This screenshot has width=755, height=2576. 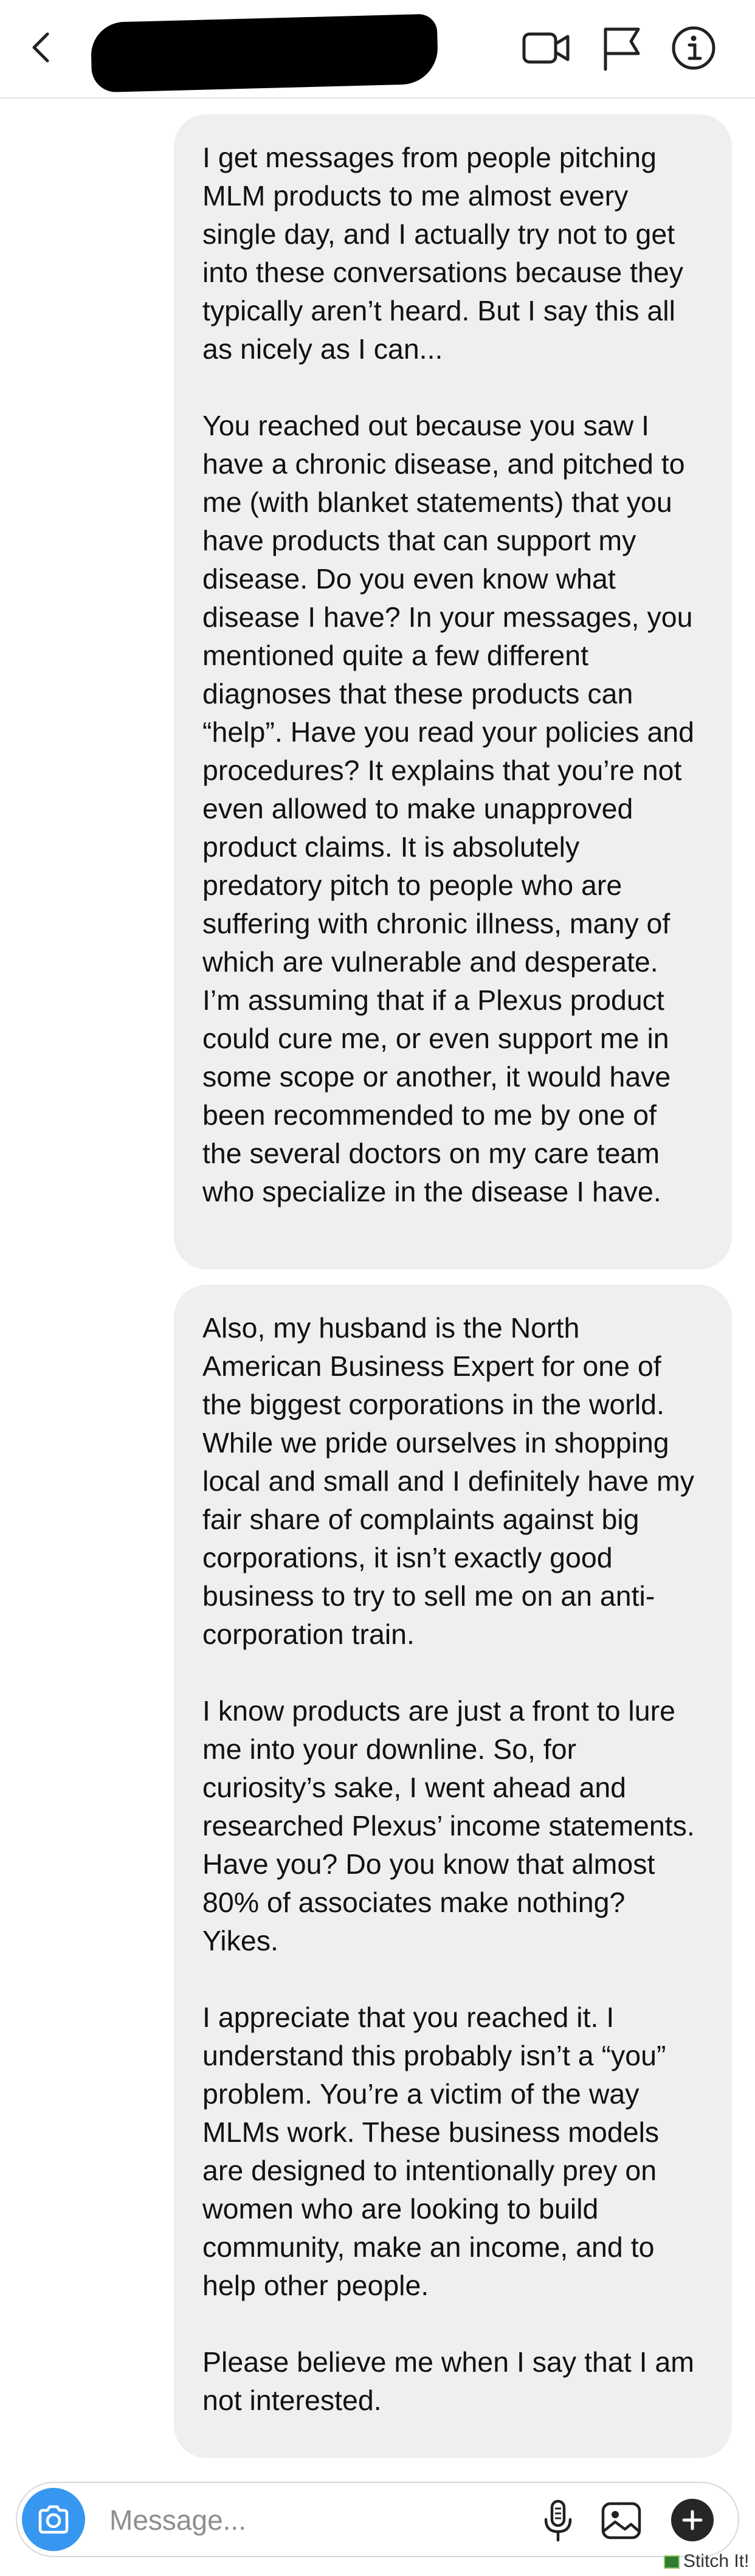 I want to click on back-button, so click(x=43, y=47).